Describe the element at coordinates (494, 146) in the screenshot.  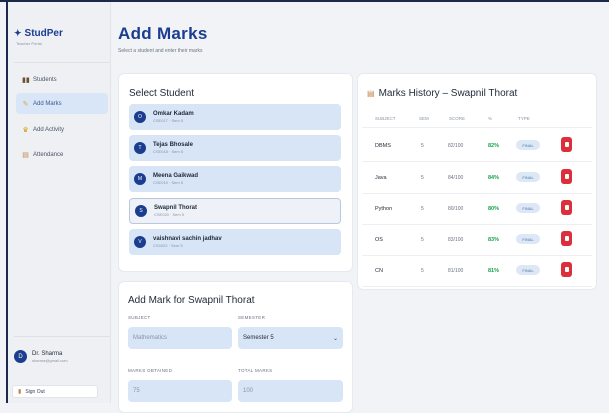
I see `cell-percent: 82%` at that location.